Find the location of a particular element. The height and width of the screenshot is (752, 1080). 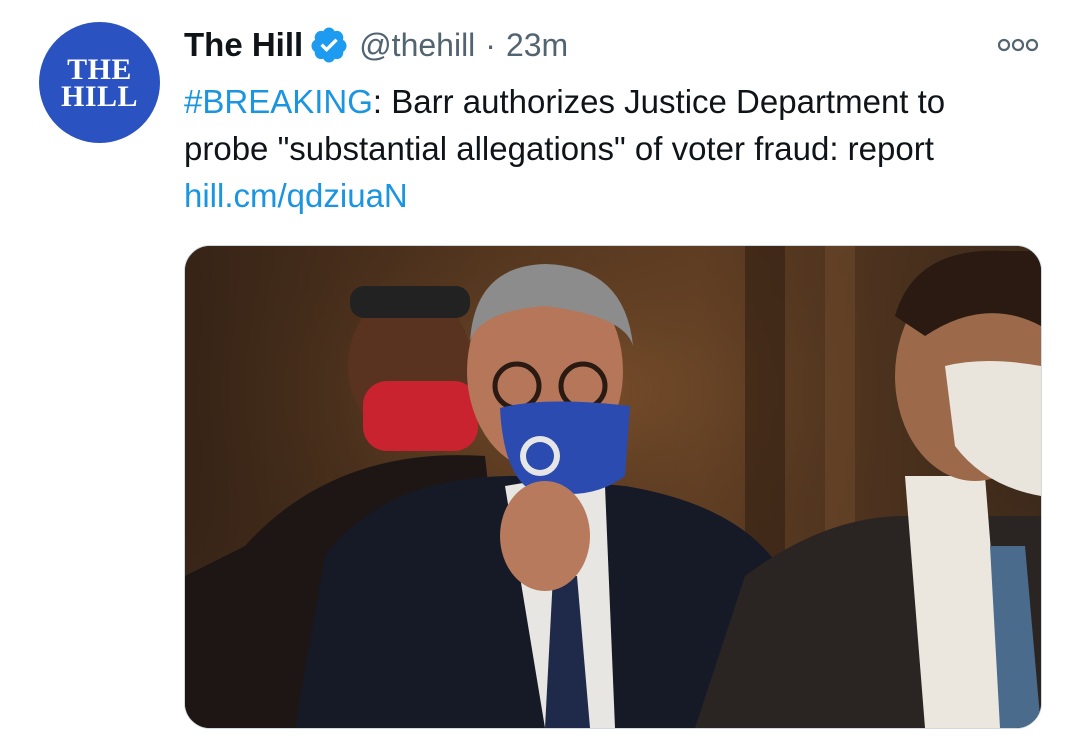

handle: @thehill is located at coordinates (417, 45).